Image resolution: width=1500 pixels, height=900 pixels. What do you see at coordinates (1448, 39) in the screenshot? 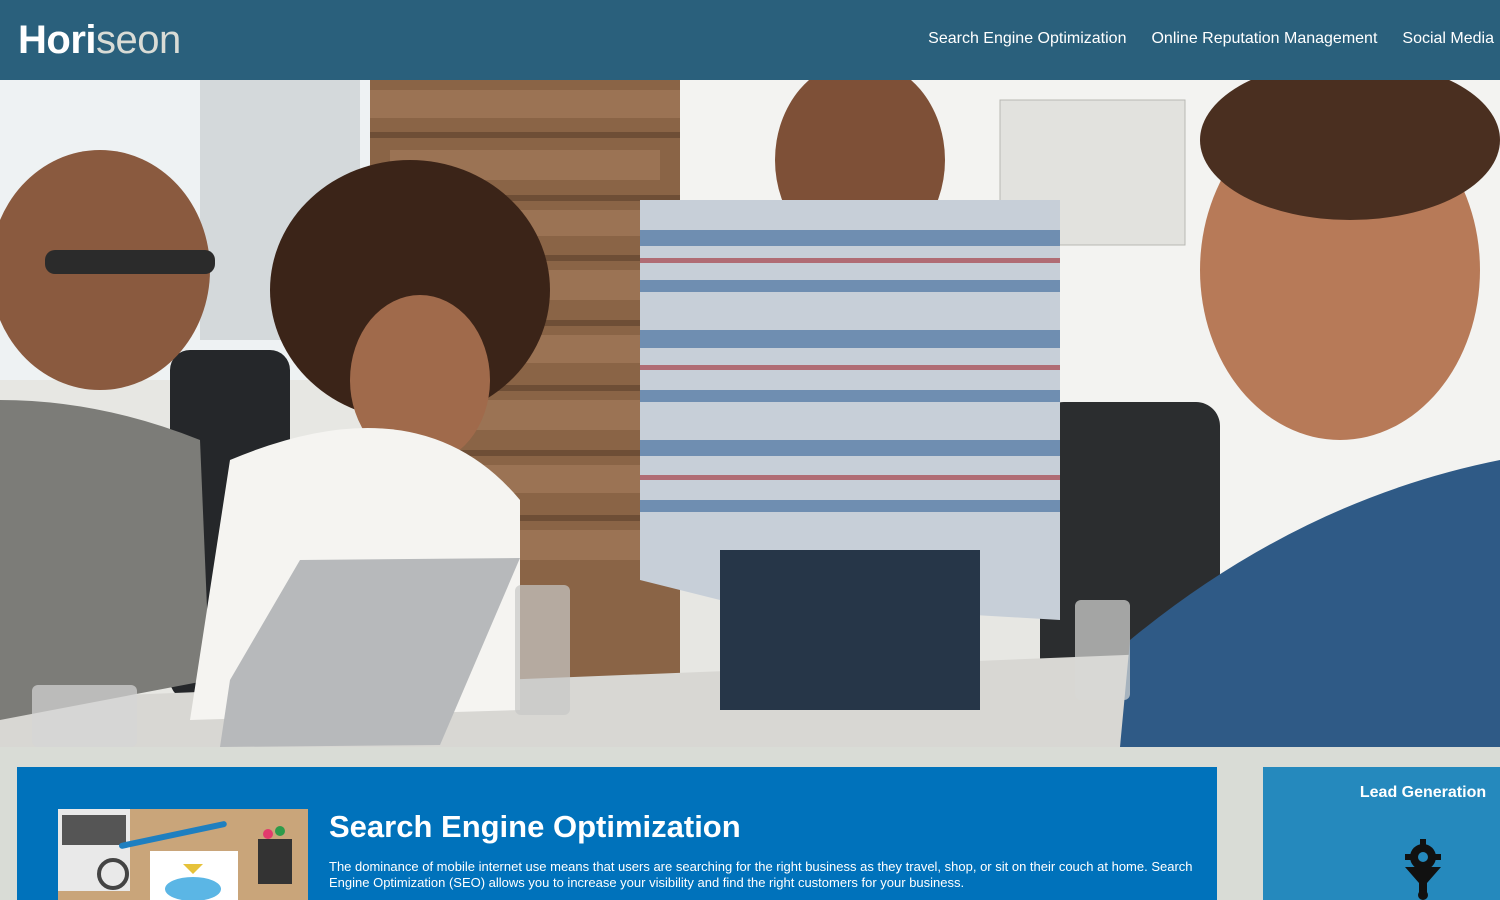
I see `nav-link-social-media: Social Media` at bounding box center [1448, 39].